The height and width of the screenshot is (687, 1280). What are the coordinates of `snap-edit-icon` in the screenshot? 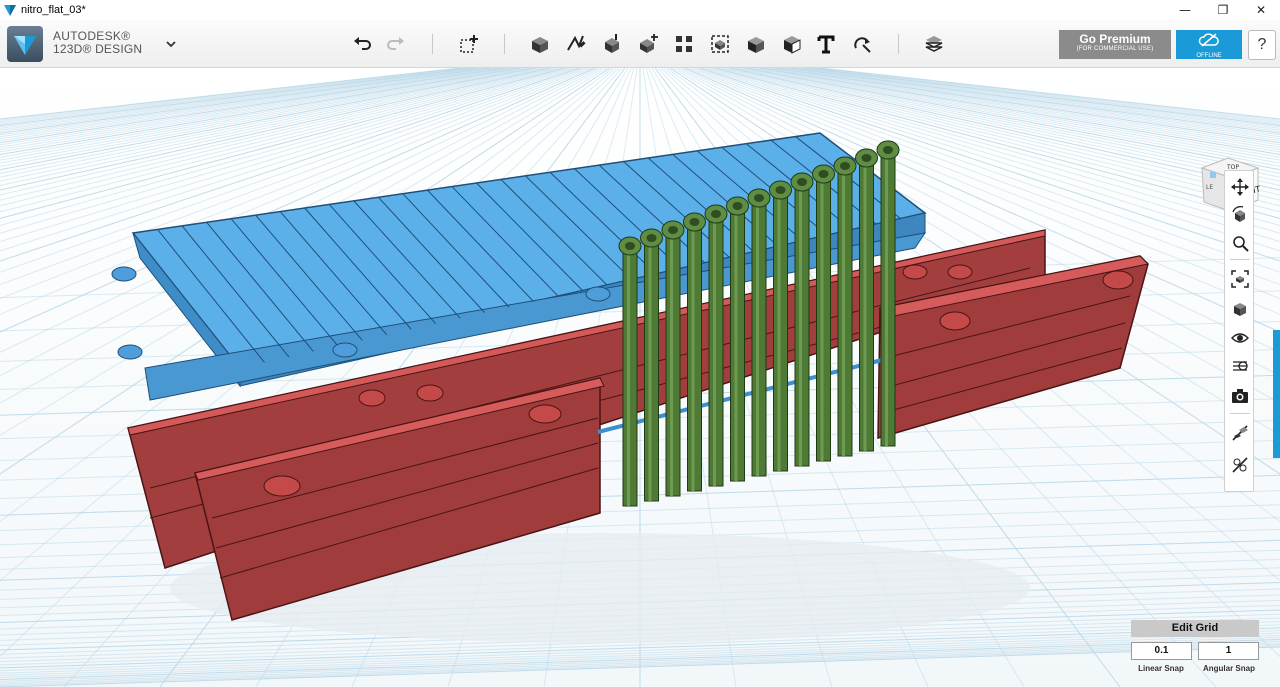 It's located at (1240, 433).